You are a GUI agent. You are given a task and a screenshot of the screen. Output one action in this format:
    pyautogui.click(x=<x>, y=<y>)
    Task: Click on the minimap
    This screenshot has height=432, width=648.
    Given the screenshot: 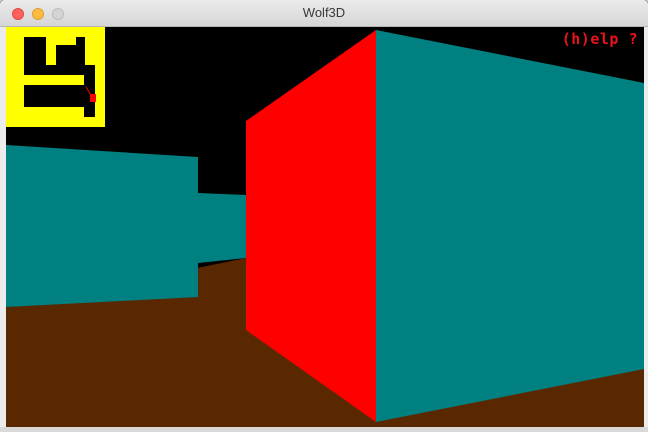 What is the action you would take?
    pyautogui.click(x=55, y=77)
    